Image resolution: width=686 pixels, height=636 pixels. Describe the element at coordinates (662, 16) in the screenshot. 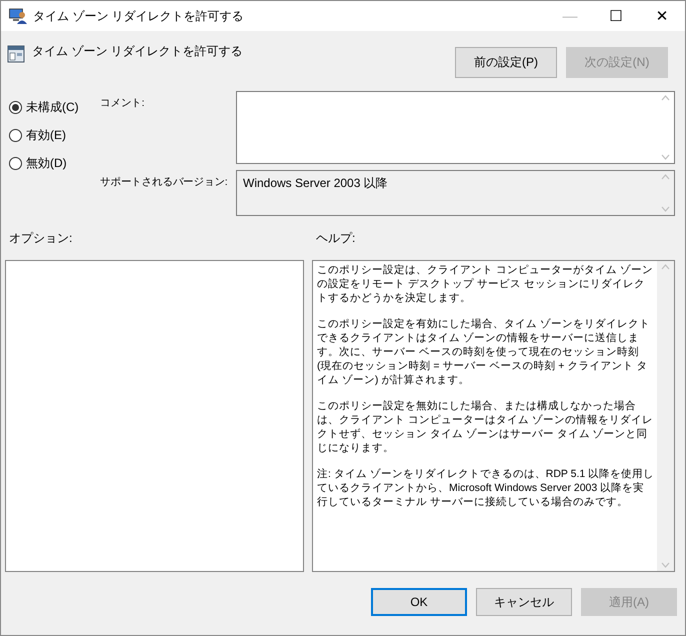

I see `close-button: ✕` at that location.